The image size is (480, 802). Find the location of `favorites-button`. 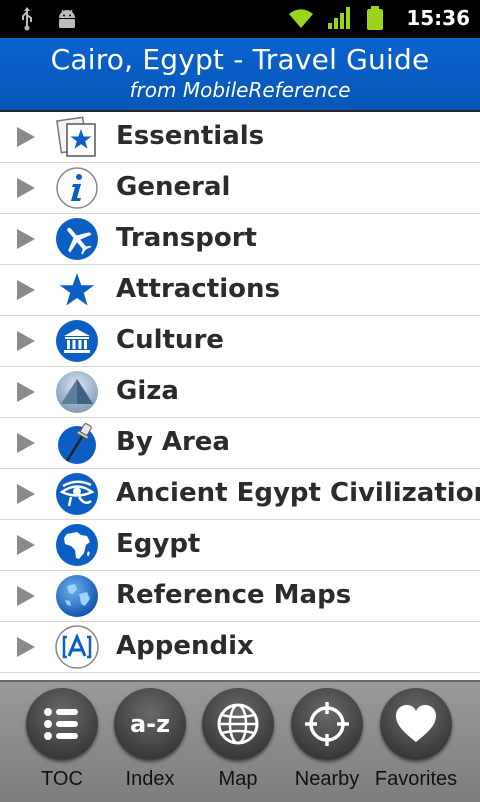

favorites-button is located at coordinates (416, 724).